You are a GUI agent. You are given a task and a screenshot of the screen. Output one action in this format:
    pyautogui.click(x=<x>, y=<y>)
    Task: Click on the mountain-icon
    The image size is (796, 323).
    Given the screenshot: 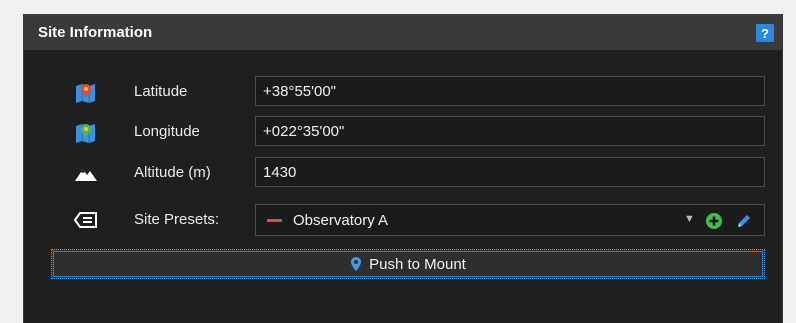 What is the action you would take?
    pyautogui.click(x=86, y=175)
    